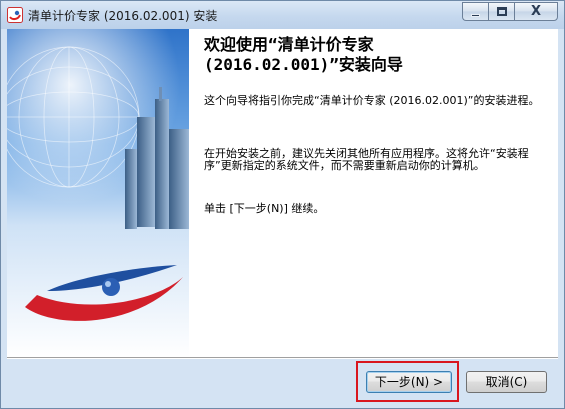  Describe the element at coordinates (372, 100) in the screenshot. I see `intro-paragraph: 这个向导将指引你完成“清单计价专家 (2016.02.001)”的安装进程。` at that location.